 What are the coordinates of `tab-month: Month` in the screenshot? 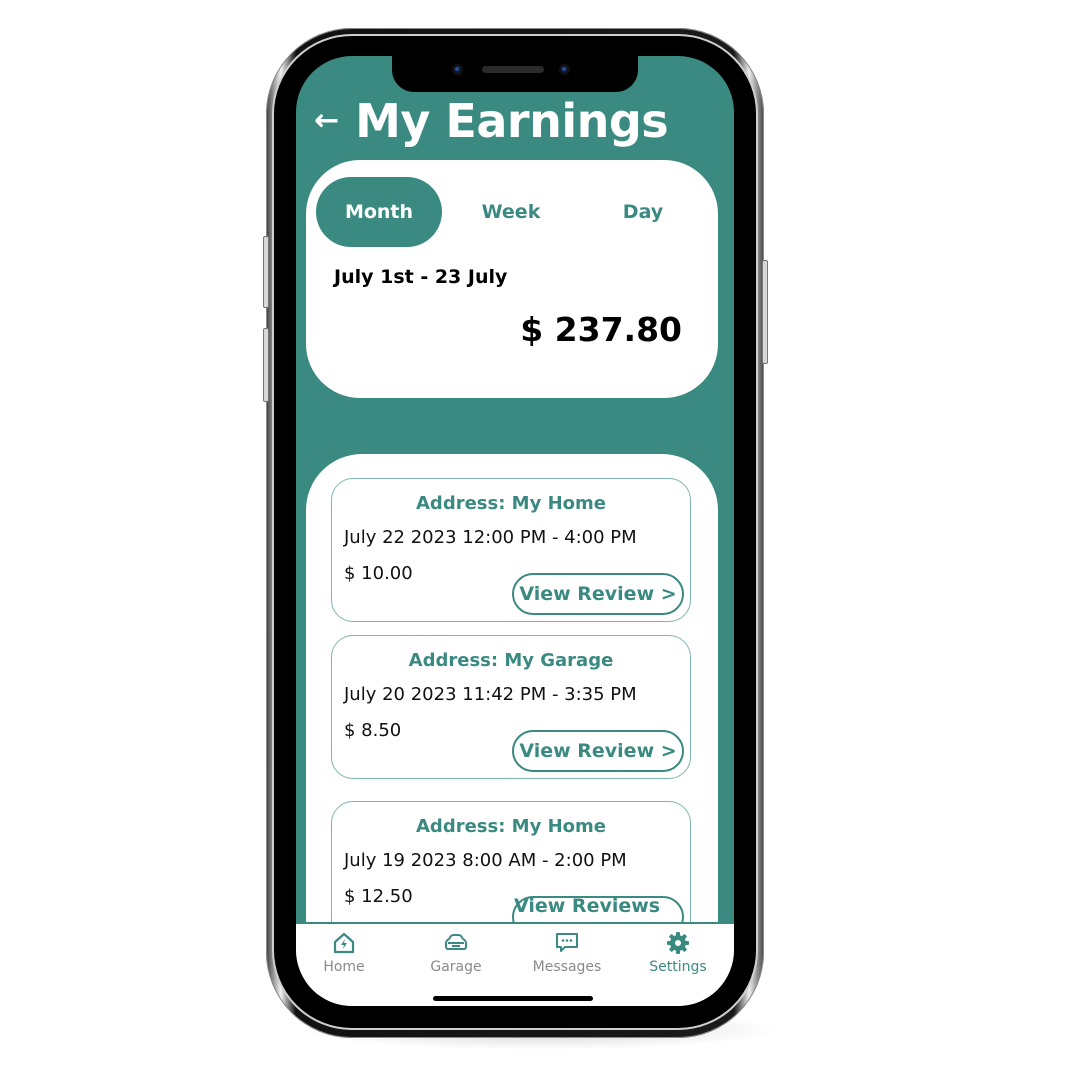 It's located at (379, 212).